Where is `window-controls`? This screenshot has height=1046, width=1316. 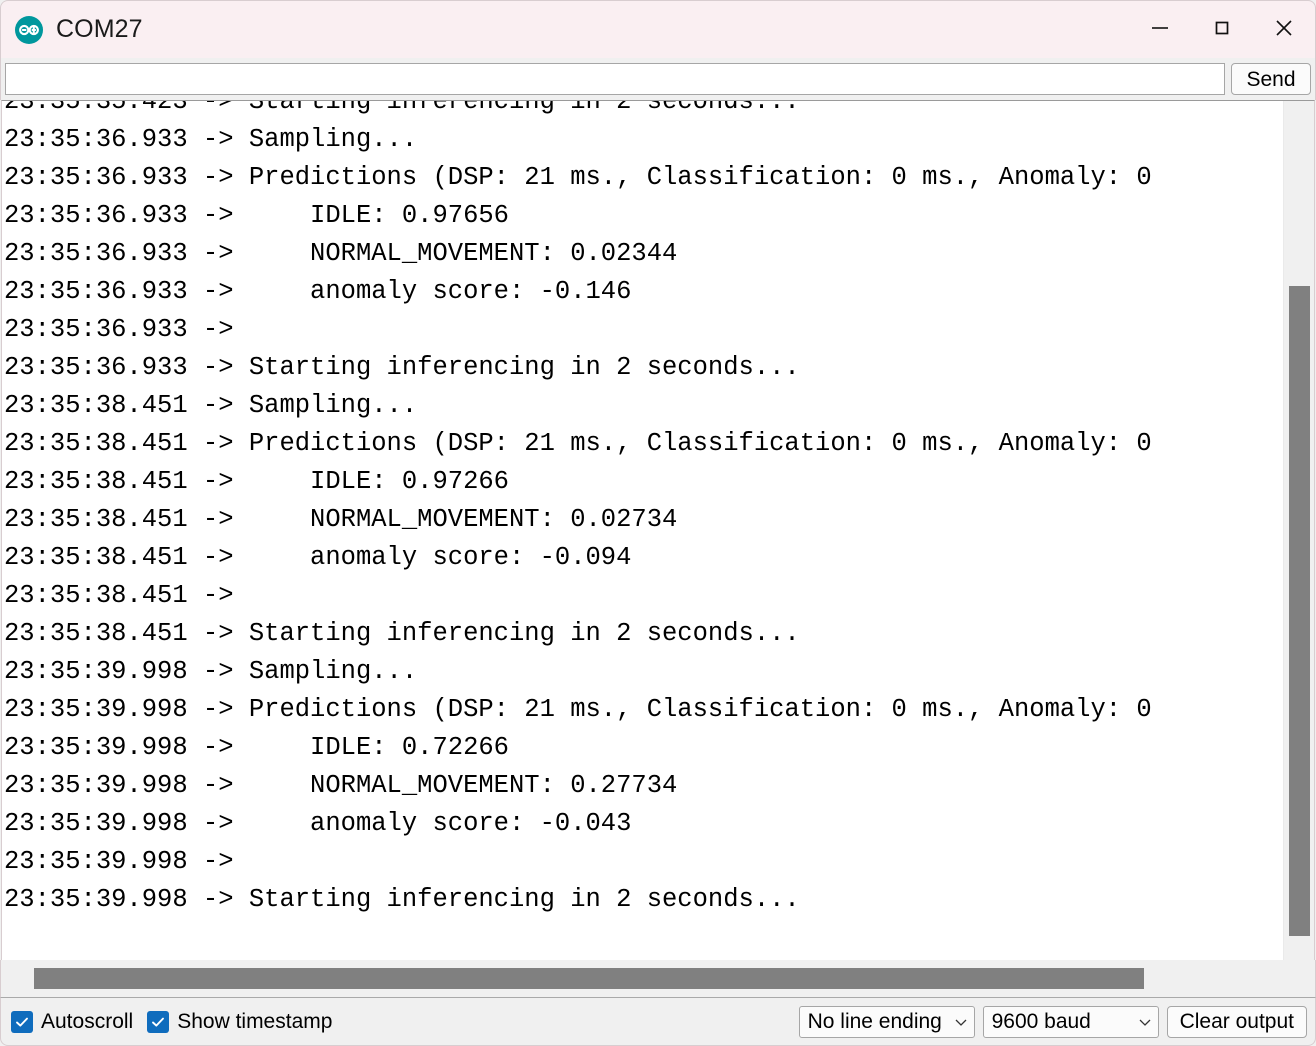 window-controls is located at coordinates (1222, 30).